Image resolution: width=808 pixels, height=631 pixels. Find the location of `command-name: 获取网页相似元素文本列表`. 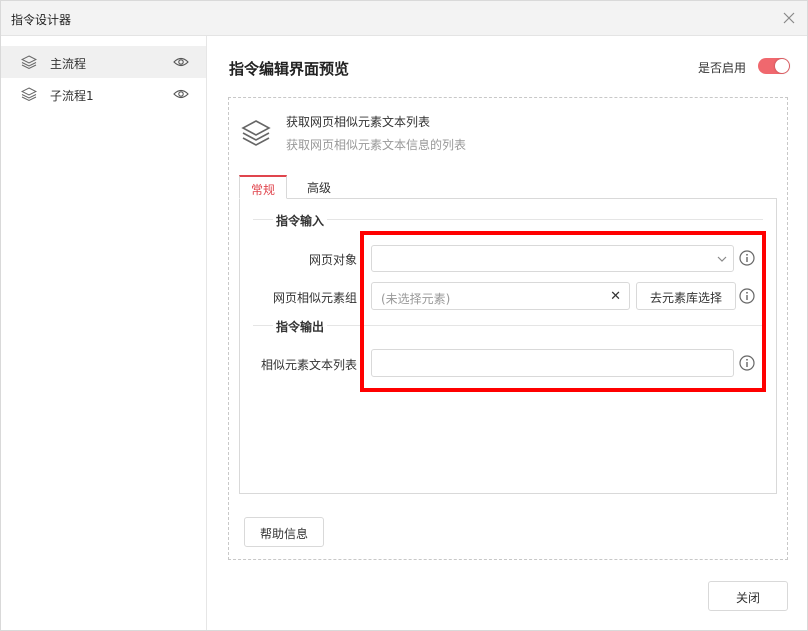

command-name: 获取网页相似元素文本列表 is located at coordinates (358, 122).